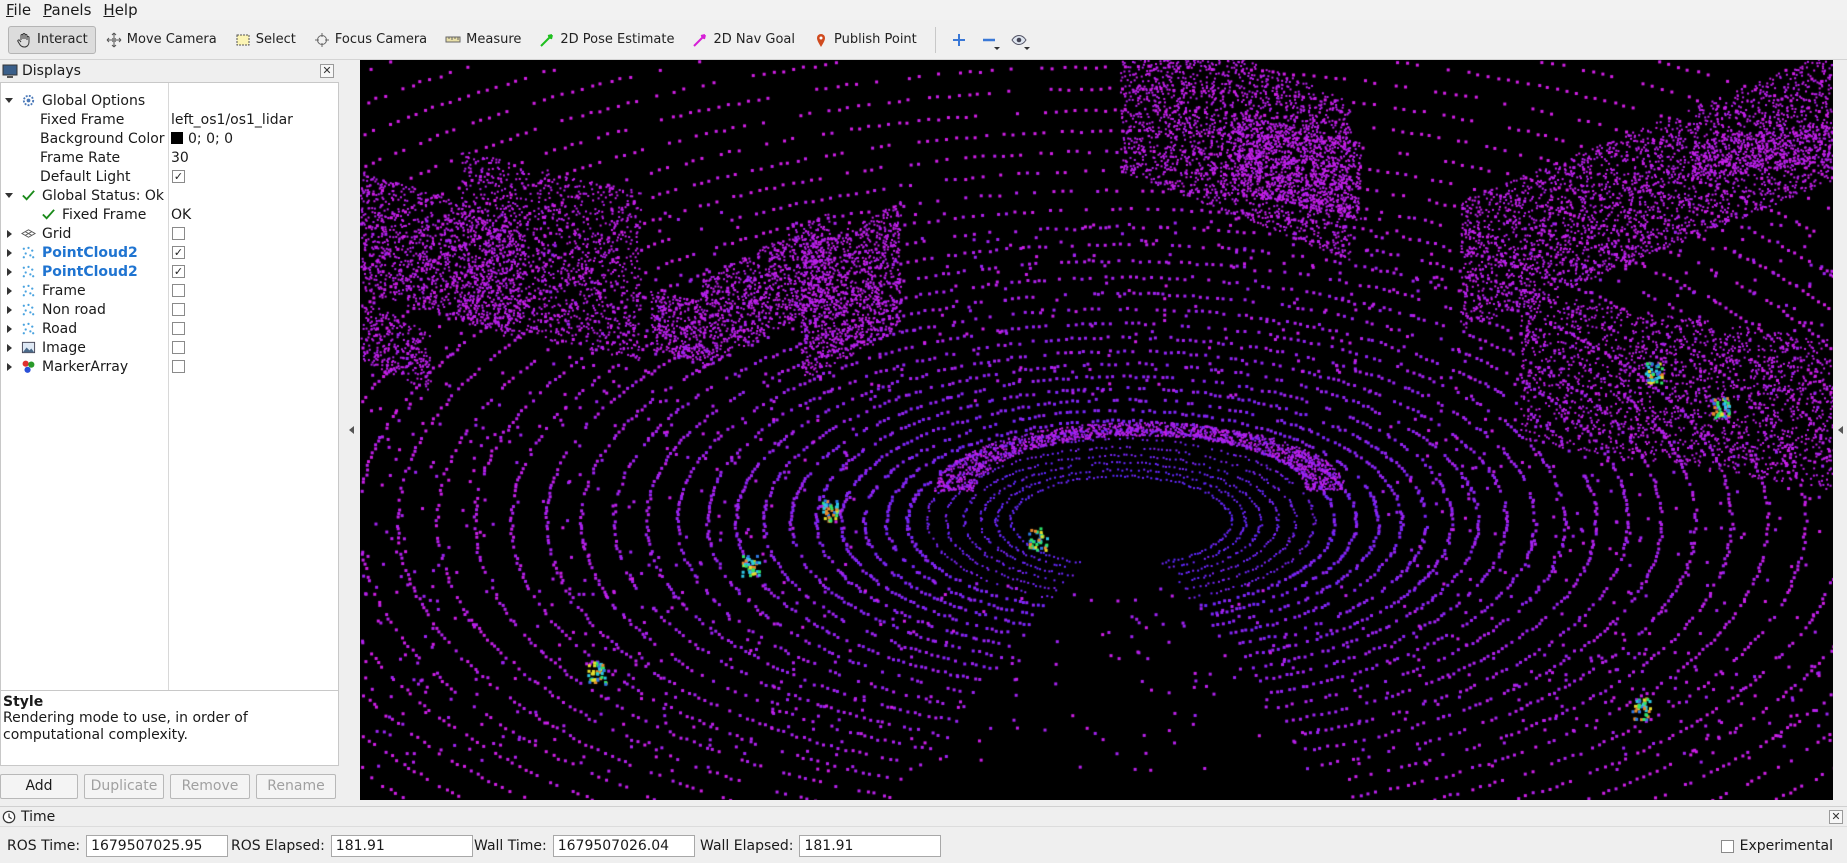 This screenshot has width=1847, height=863. Describe the element at coordinates (103, 195) in the screenshot. I see `tree-row-label: Global Status: Ok` at that location.